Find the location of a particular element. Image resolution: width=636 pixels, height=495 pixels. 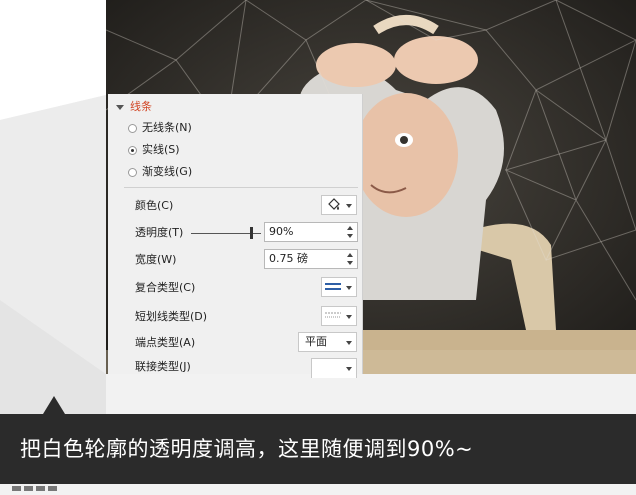

width-value: 0.75 磅 is located at coordinates (288, 258).